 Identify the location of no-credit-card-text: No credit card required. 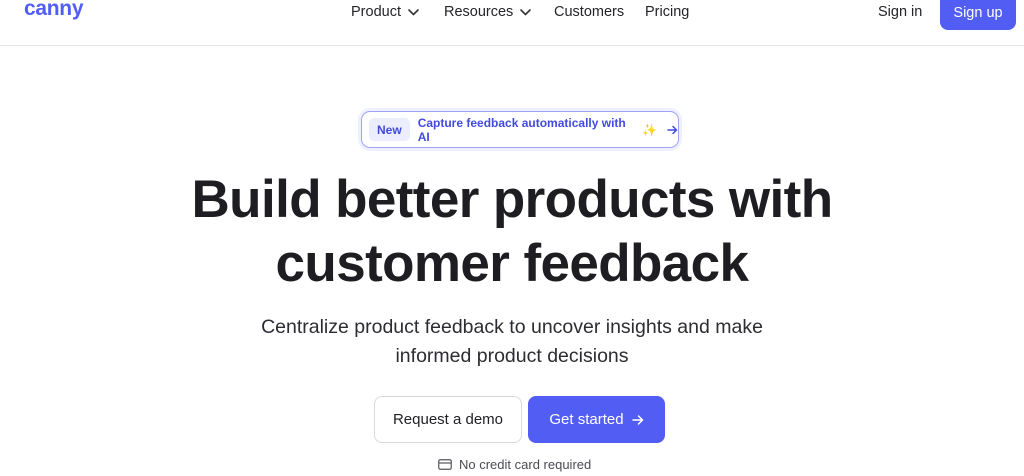
(525, 464).